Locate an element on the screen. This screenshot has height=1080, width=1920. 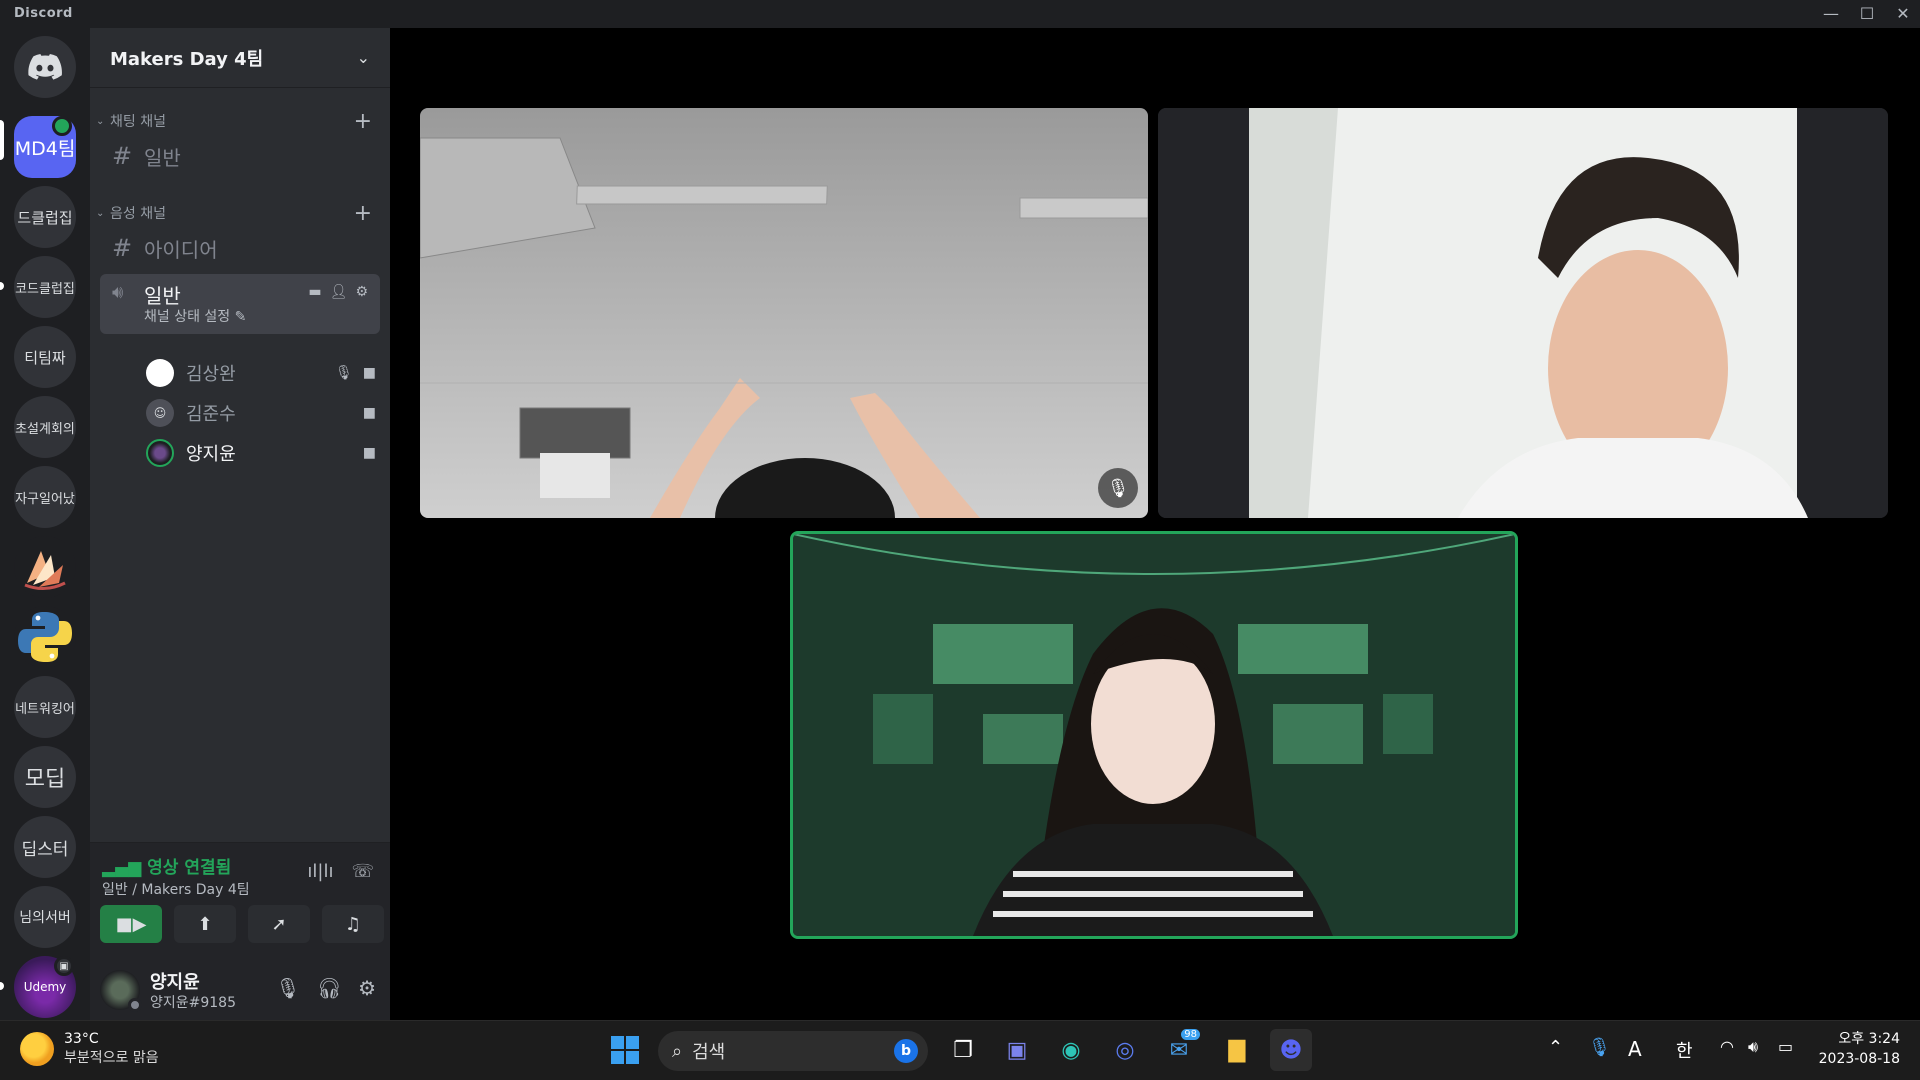
avatar is located at coordinates (160, 373).